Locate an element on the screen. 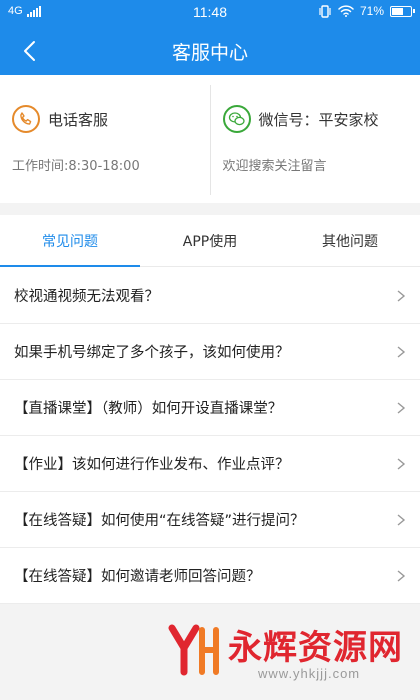 The image size is (420, 700). battery-icon is located at coordinates (402, 11).